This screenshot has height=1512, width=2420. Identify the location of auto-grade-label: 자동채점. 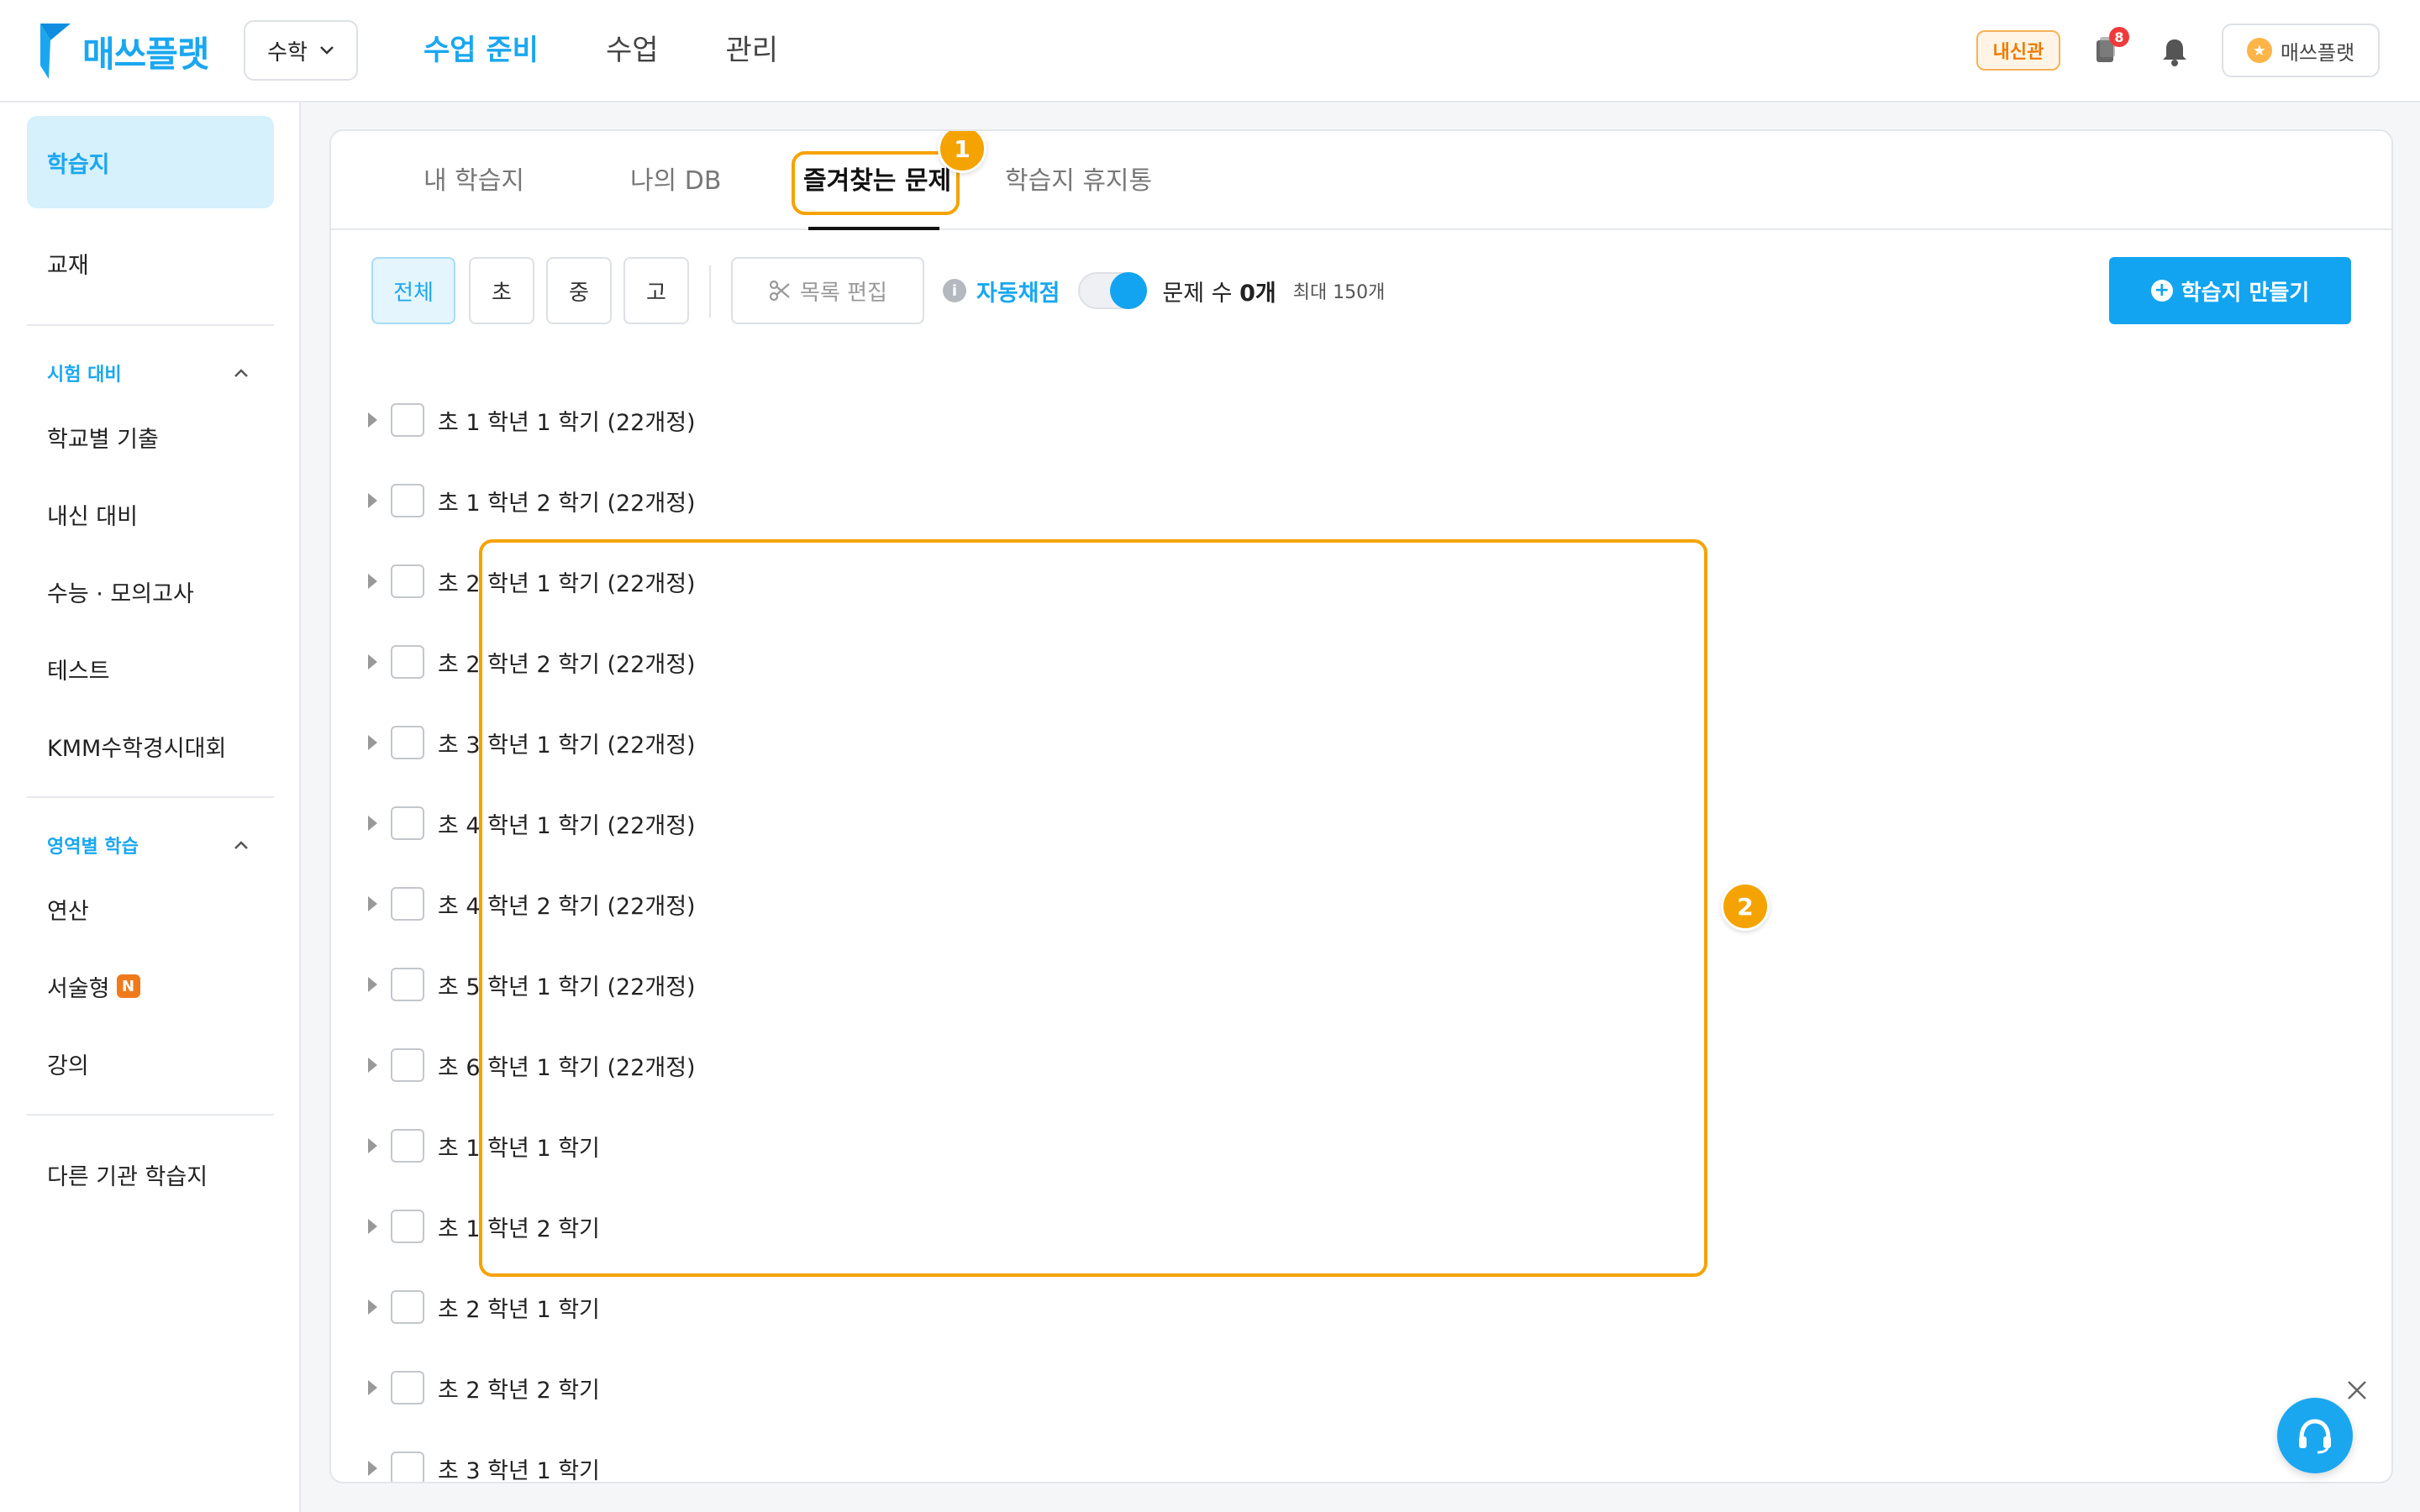
(1018, 293).